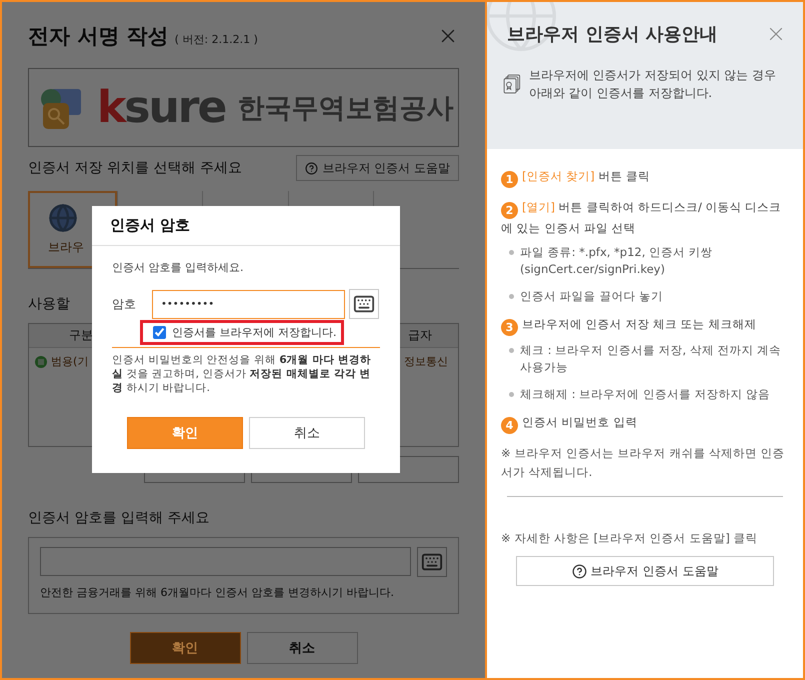 The image size is (805, 680). I want to click on version-label: ( 버전: 2.1.2.1 ), so click(216, 39).